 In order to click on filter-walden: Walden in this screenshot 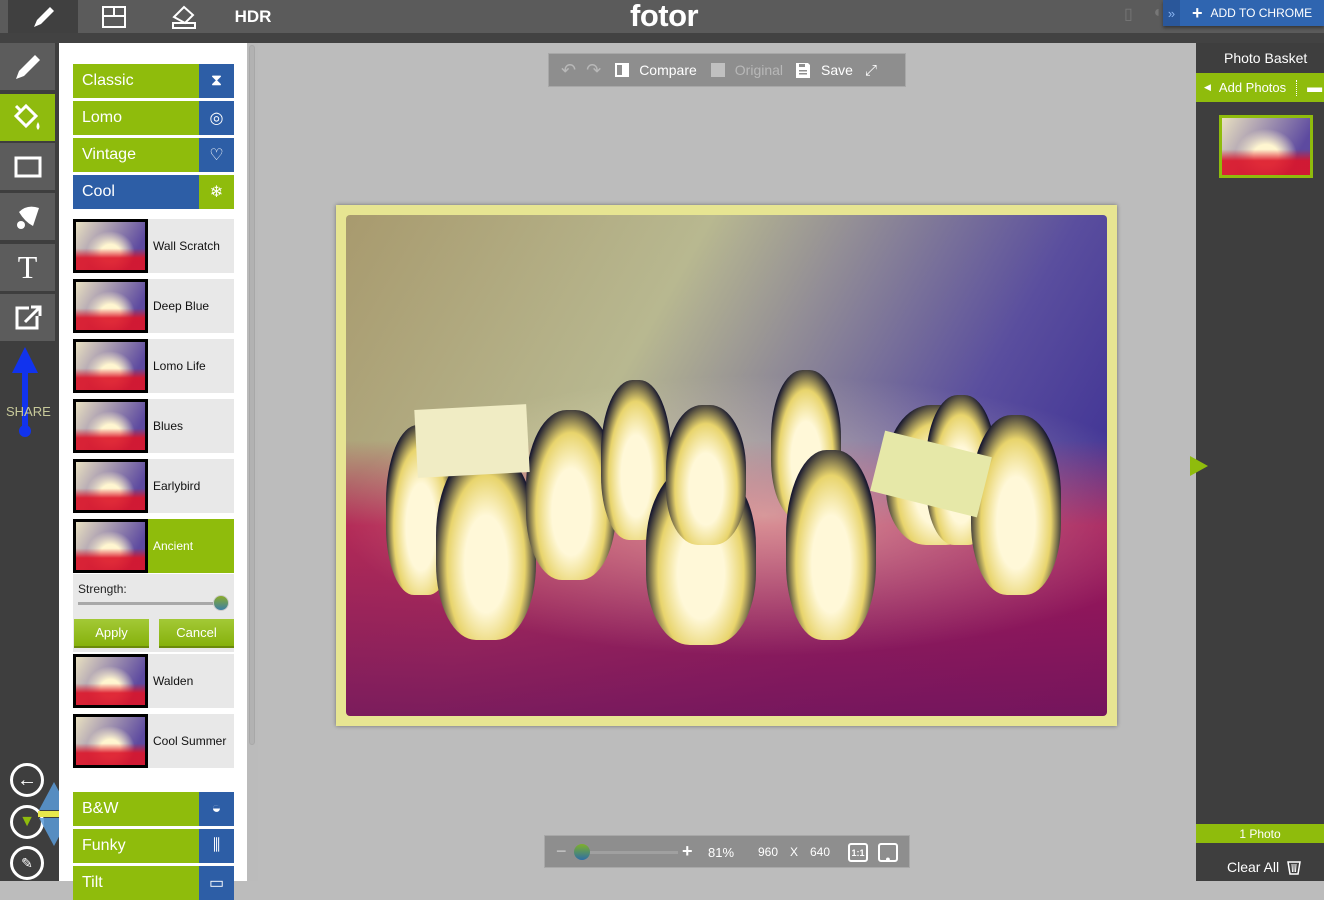, I will do `click(153, 681)`.